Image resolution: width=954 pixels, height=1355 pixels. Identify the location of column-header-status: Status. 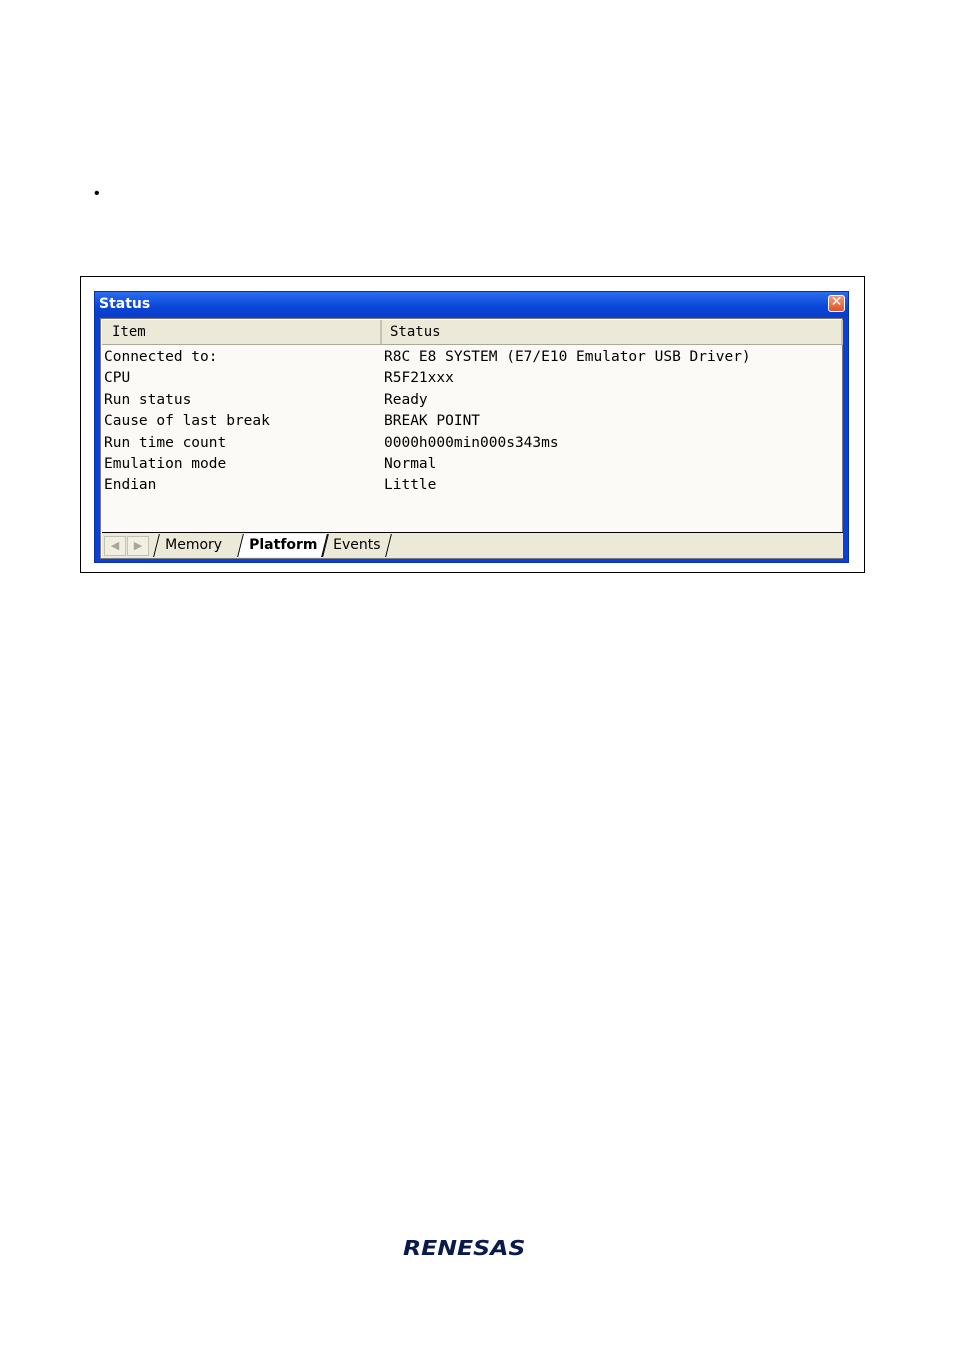
(612, 332).